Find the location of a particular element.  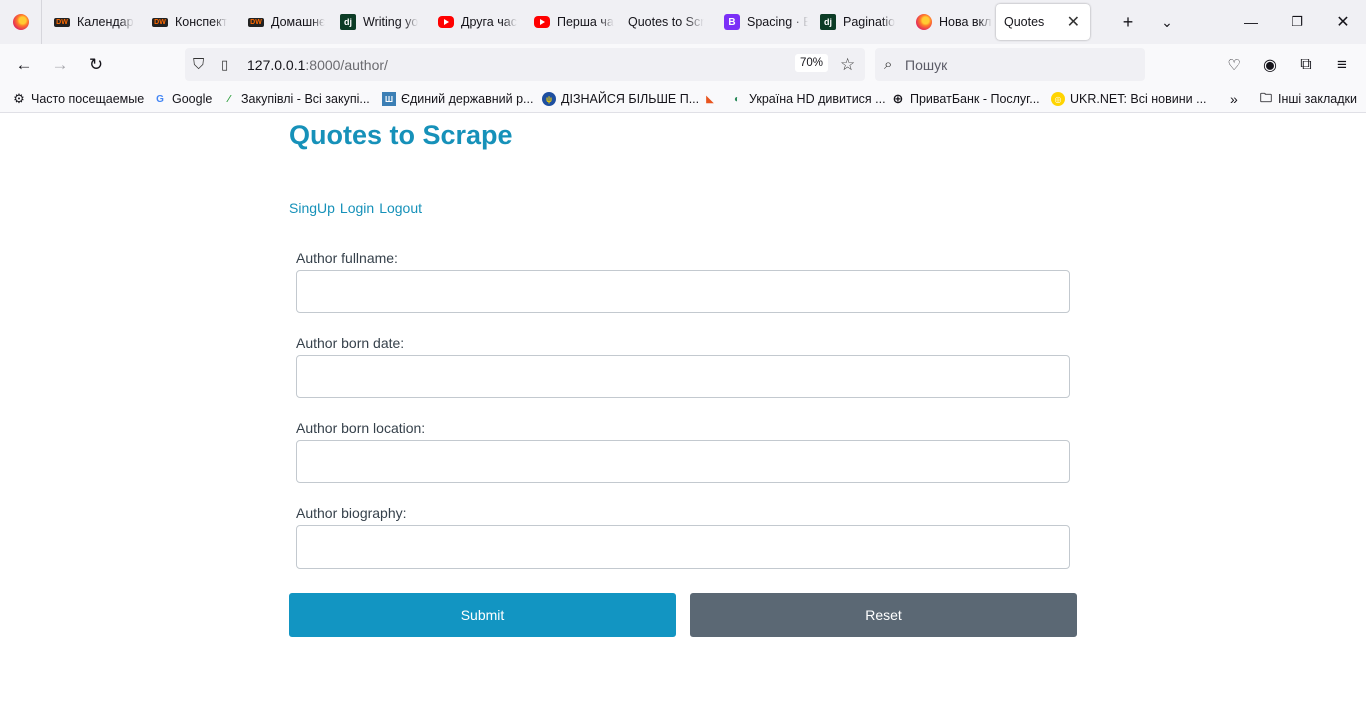

other-bookmarks: 🗀 Інші закладки is located at coordinates (1308, 99).